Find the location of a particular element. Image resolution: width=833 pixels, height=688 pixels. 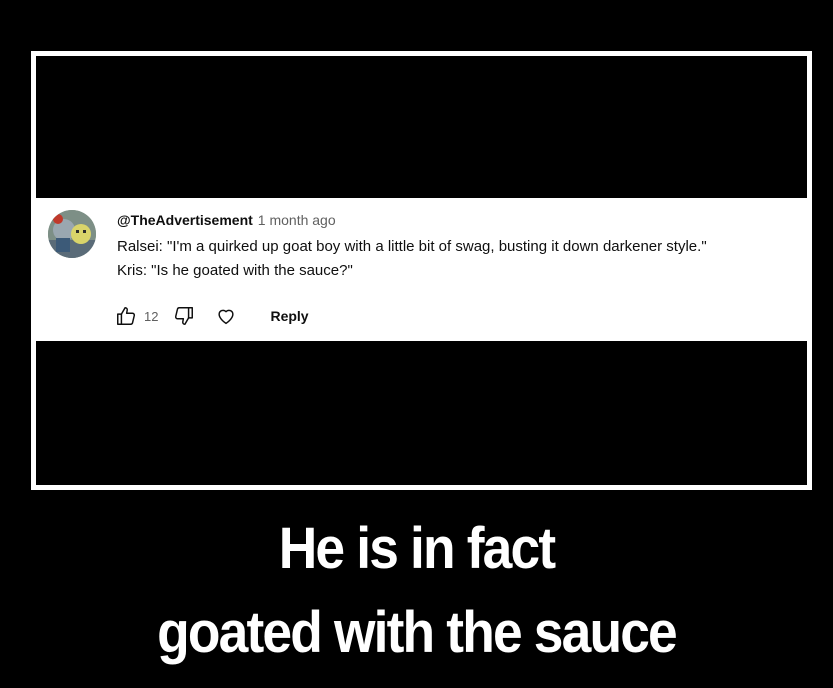

like-count: 12 is located at coordinates (151, 316).